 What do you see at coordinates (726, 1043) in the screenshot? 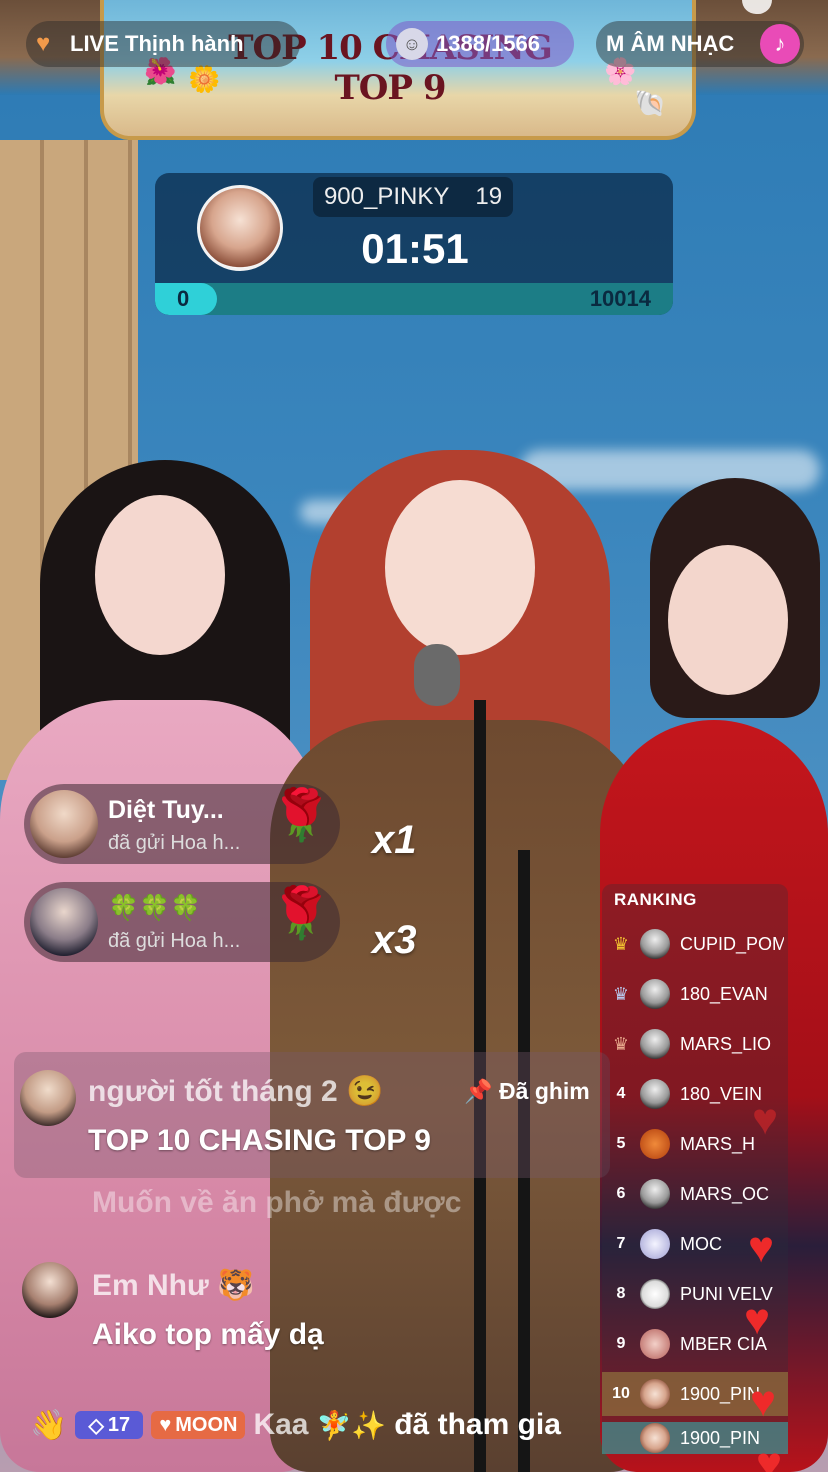
I see `ranking-name: MARS_LIO` at bounding box center [726, 1043].